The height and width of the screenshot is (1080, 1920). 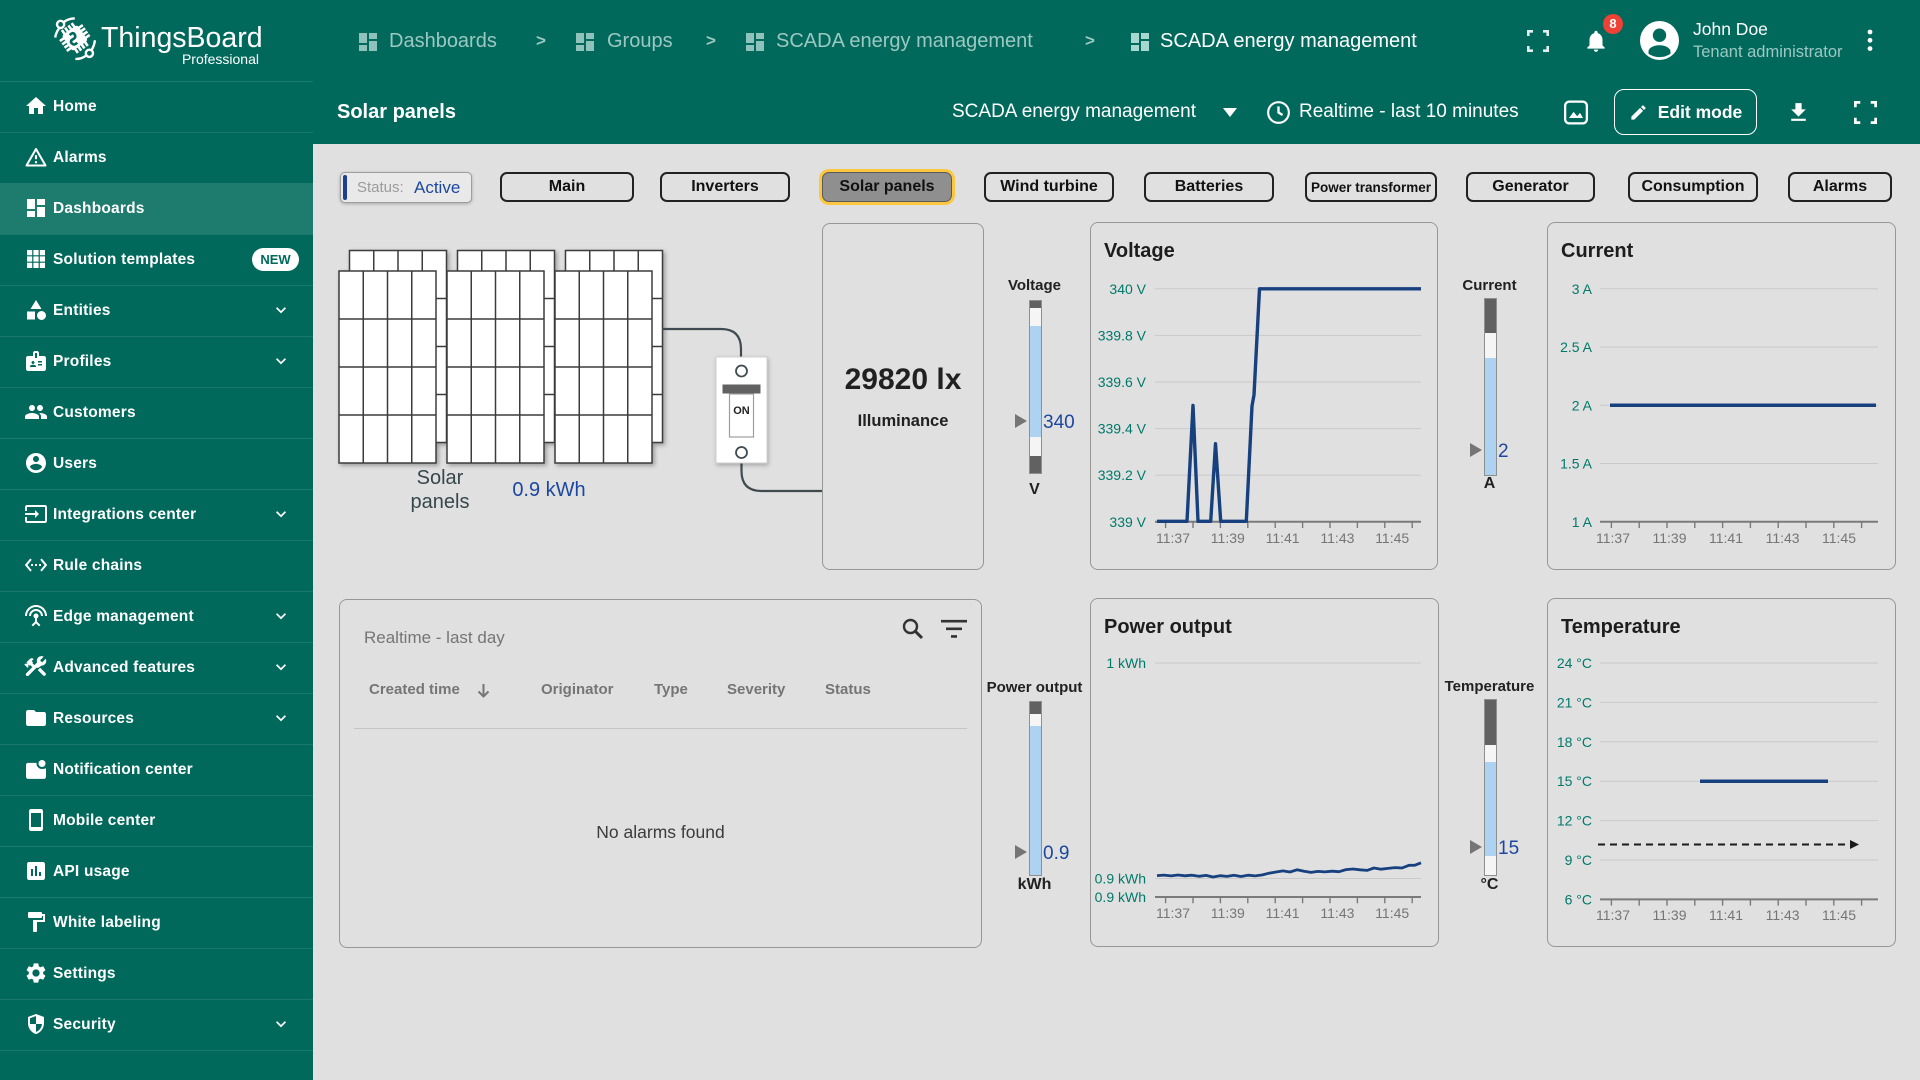 What do you see at coordinates (1582, 522) in the screenshot?
I see `svg-text: 1 A` at bounding box center [1582, 522].